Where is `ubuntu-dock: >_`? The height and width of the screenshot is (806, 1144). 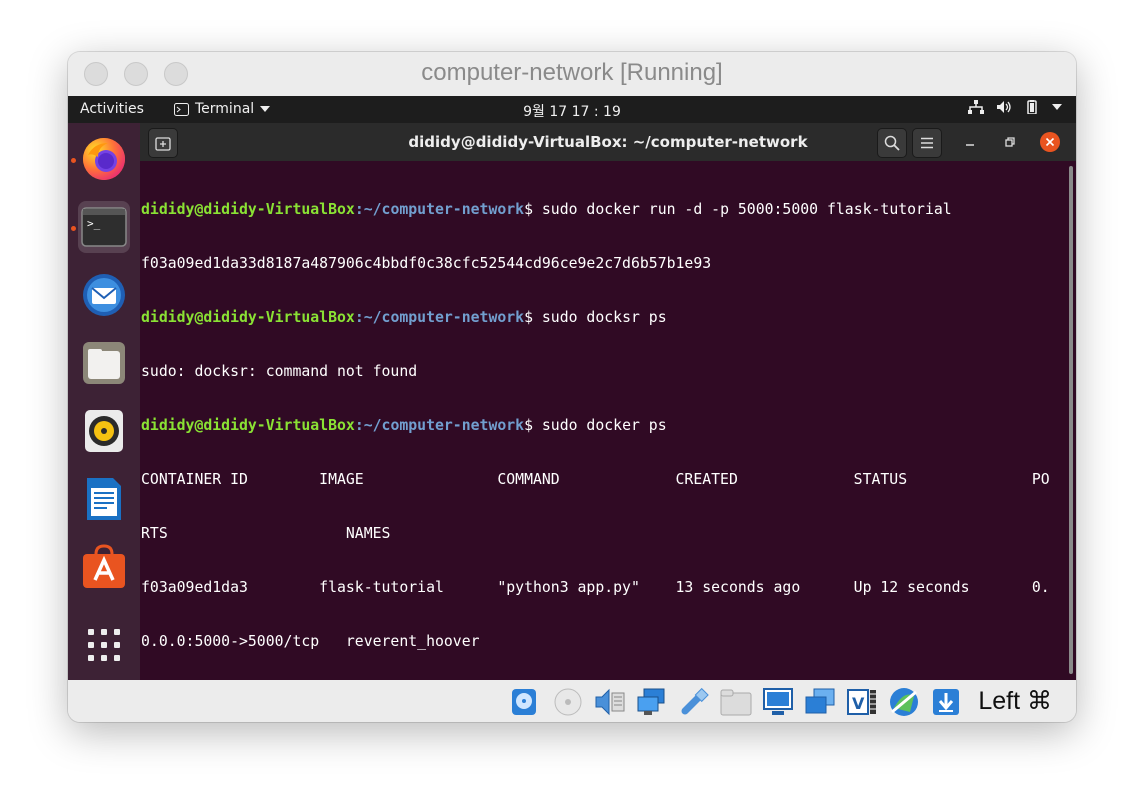 ubuntu-dock: >_ is located at coordinates (104, 401).